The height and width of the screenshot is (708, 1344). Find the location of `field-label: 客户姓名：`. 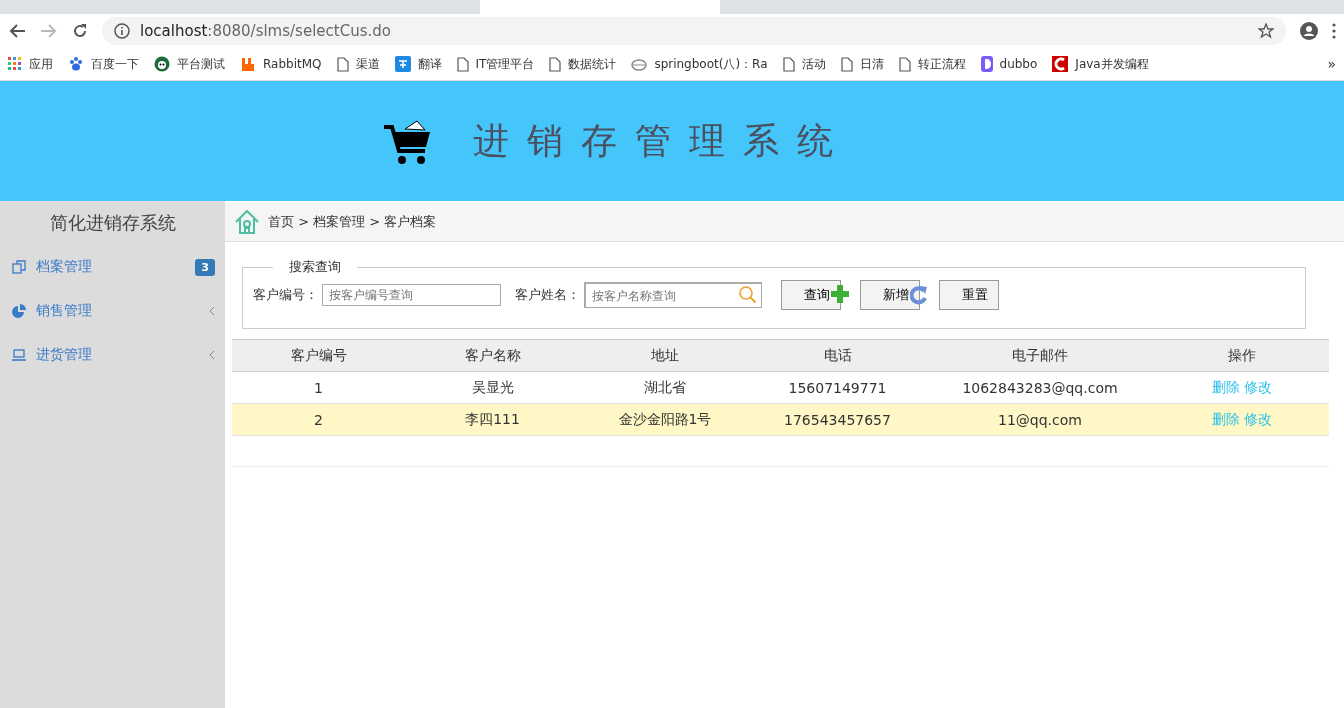

field-label: 客户姓名： is located at coordinates (547, 295).